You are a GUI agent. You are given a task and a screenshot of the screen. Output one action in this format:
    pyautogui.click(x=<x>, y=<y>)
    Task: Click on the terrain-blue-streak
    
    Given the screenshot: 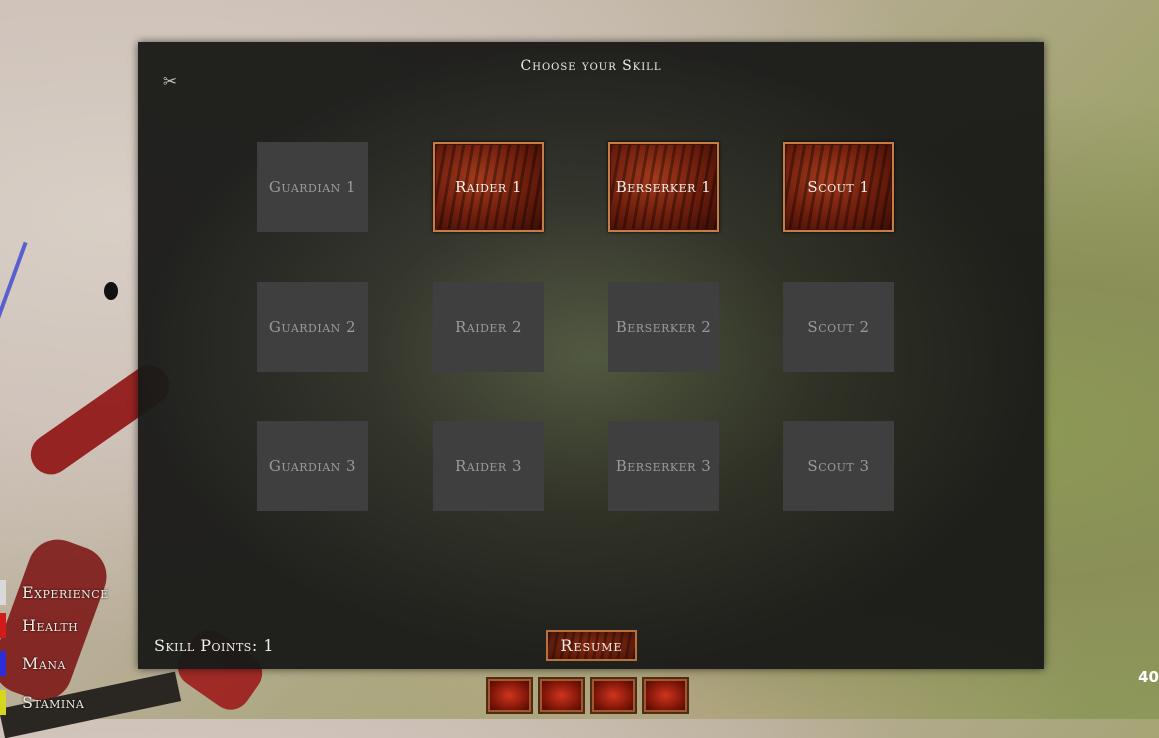 What is the action you would take?
    pyautogui.click(x=14, y=280)
    